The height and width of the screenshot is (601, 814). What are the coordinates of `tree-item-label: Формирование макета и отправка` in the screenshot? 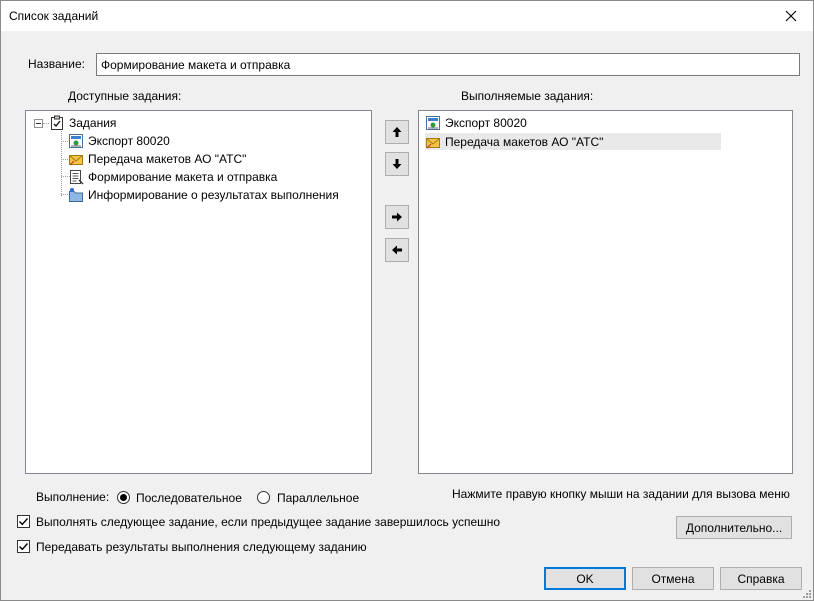 It's located at (183, 176).